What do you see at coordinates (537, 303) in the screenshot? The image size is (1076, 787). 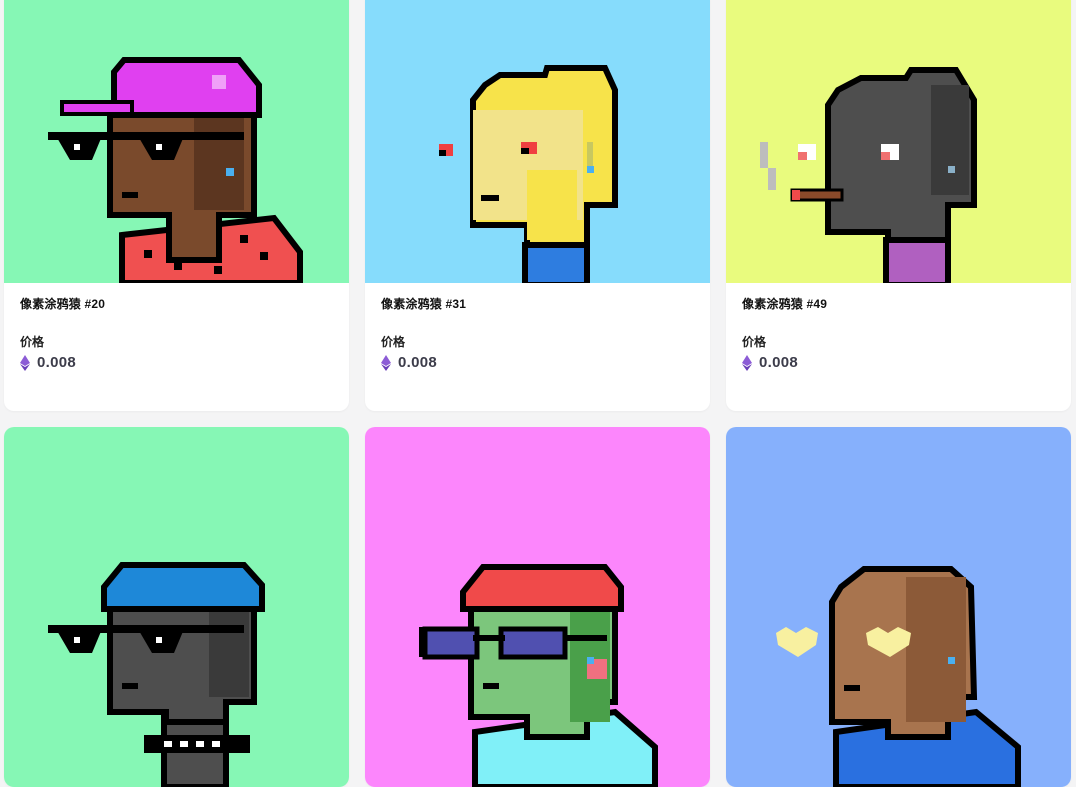 I see `nft-name: 像素涂鸦猿 #31` at bounding box center [537, 303].